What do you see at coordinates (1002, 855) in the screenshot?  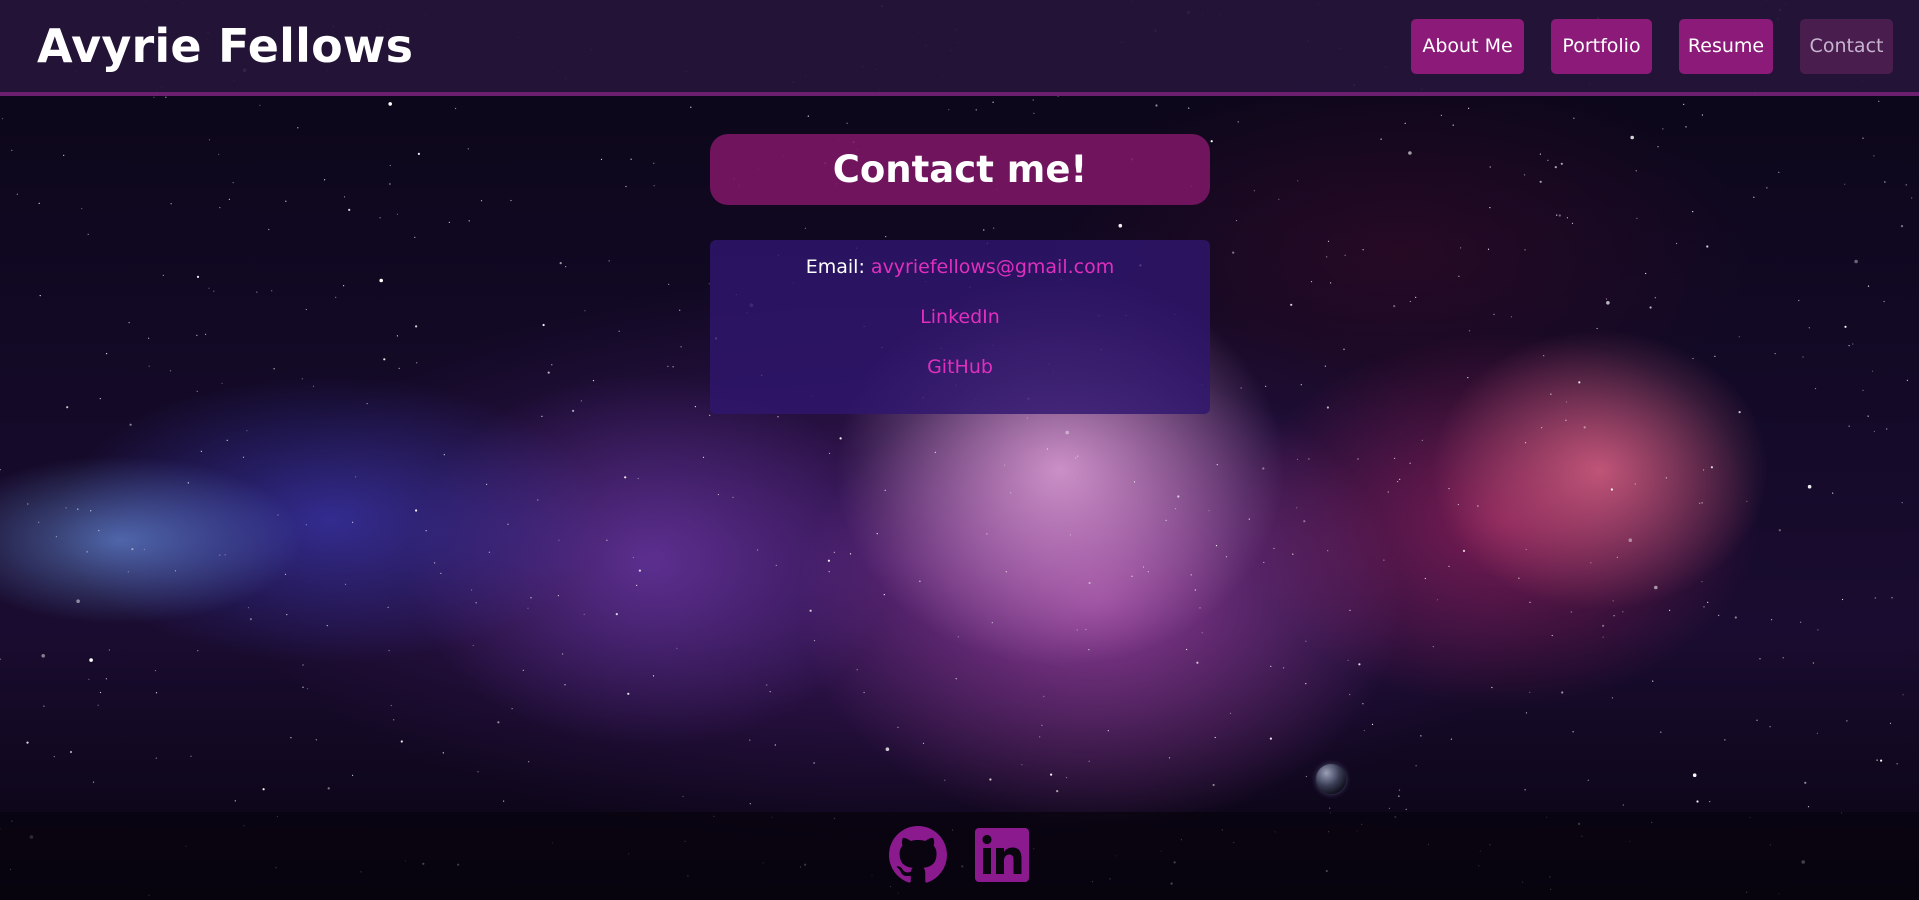 I see `linkedin-icon` at bounding box center [1002, 855].